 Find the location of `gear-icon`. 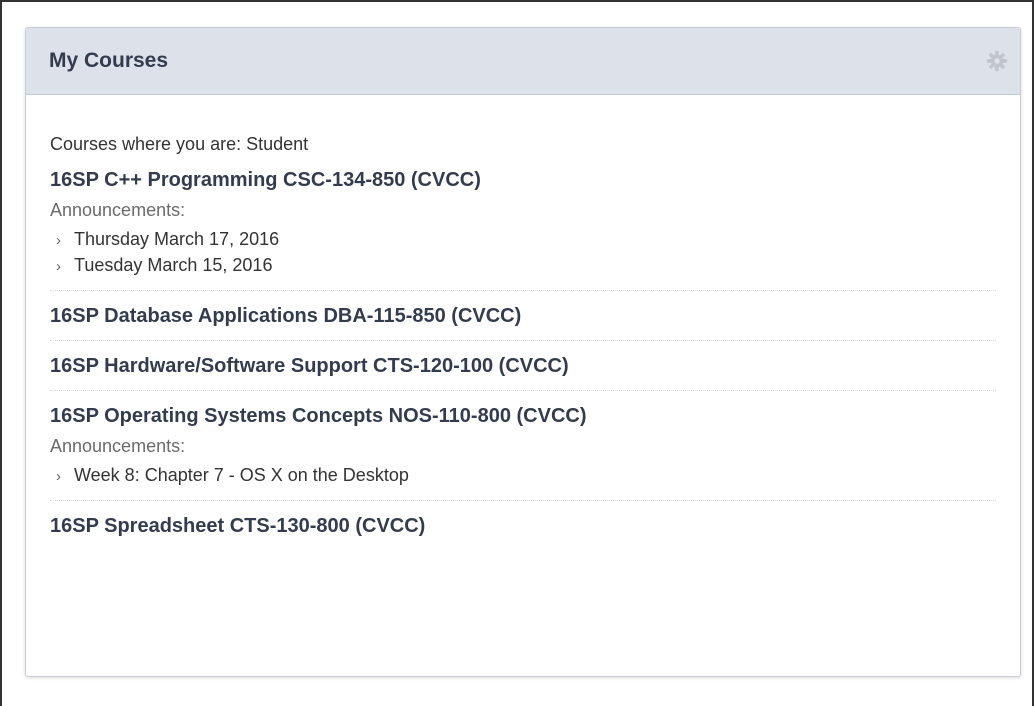

gear-icon is located at coordinates (997, 61).